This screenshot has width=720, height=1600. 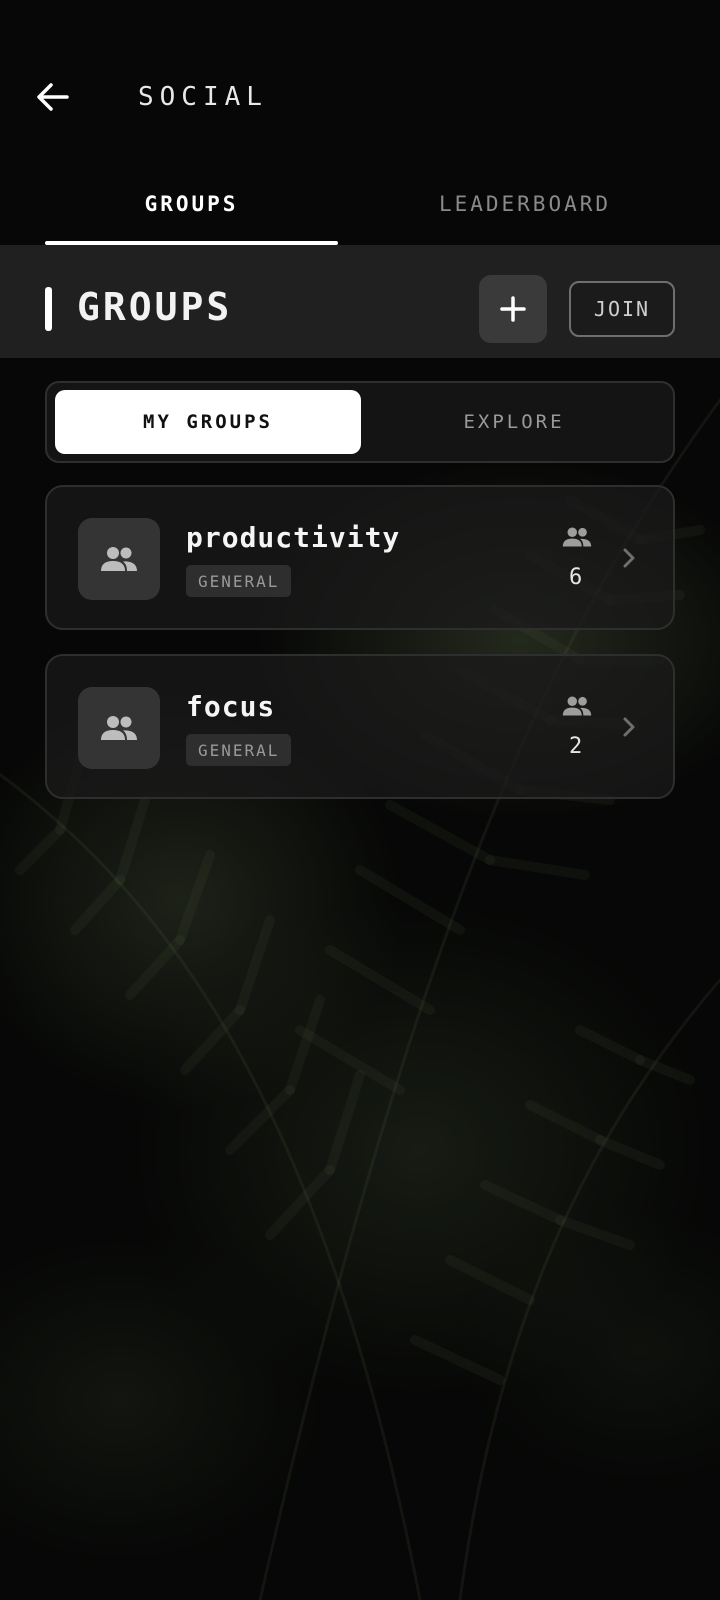 I want to click on join-button: JOIN, so click(x=622, y=309).